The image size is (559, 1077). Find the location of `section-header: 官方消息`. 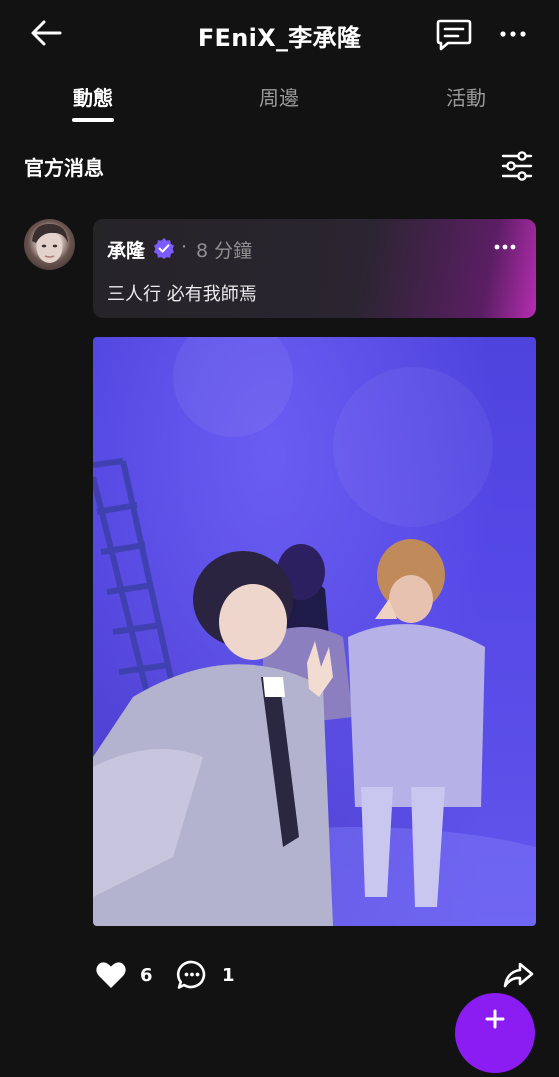

section-header: 官方消息 is located at coordinates (279, 166).